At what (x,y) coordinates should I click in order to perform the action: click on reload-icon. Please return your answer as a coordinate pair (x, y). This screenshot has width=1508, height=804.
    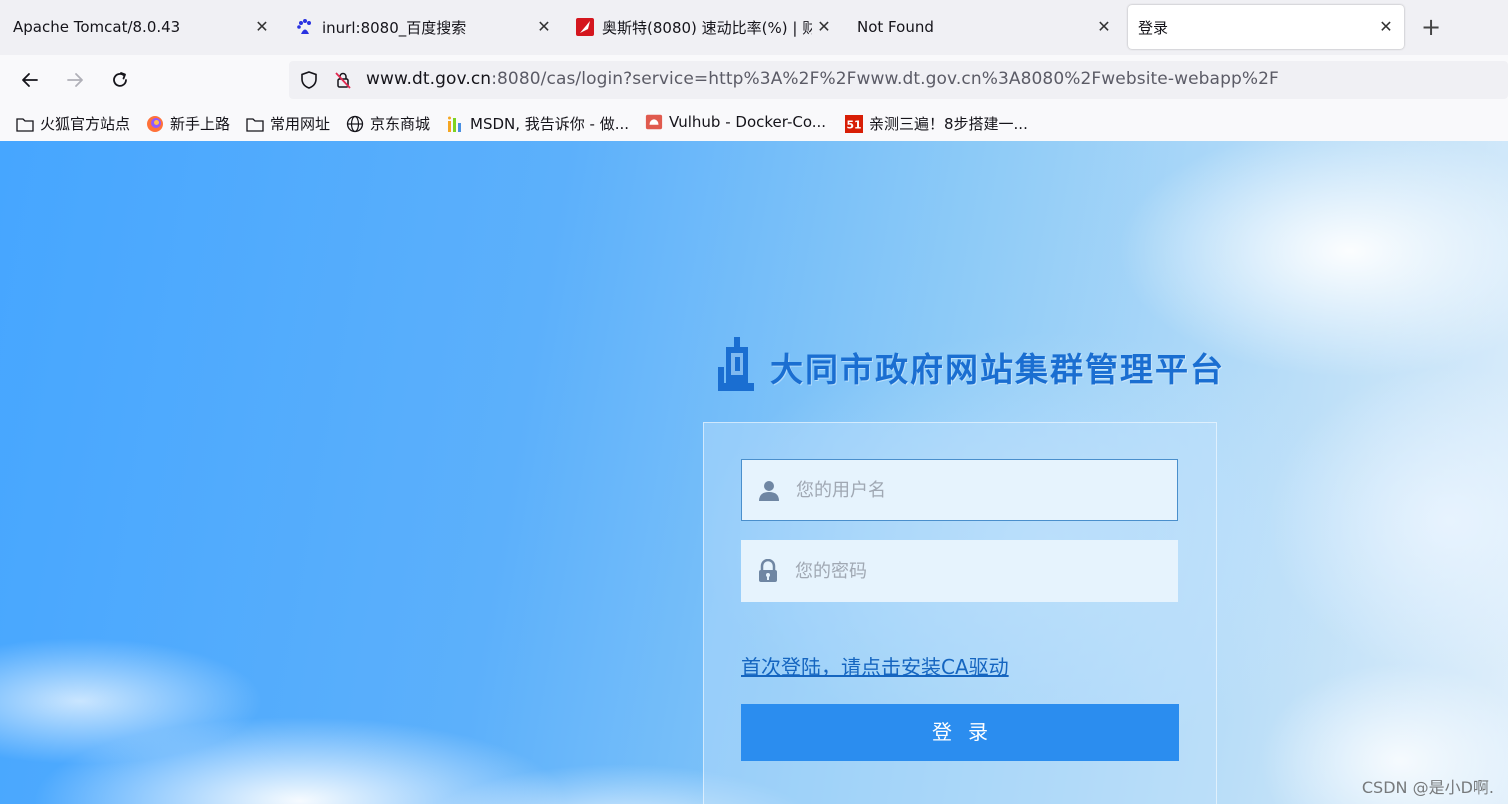
    Looking at the image, I should click on (120, 79).